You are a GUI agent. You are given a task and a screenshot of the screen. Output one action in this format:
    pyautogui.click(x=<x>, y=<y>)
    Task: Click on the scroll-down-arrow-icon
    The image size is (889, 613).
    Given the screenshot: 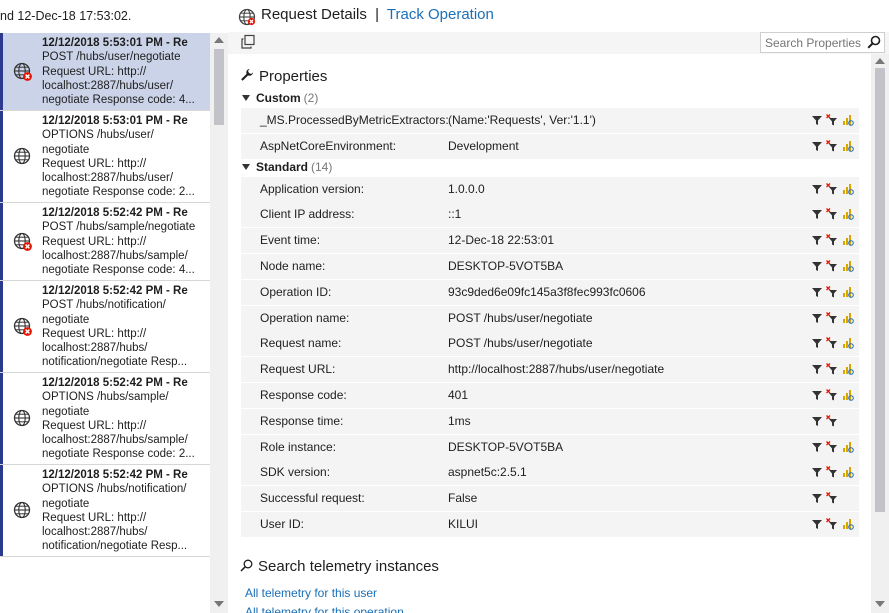 What is the action you would take?
    pyautogui.click(x=219, y=604)
    